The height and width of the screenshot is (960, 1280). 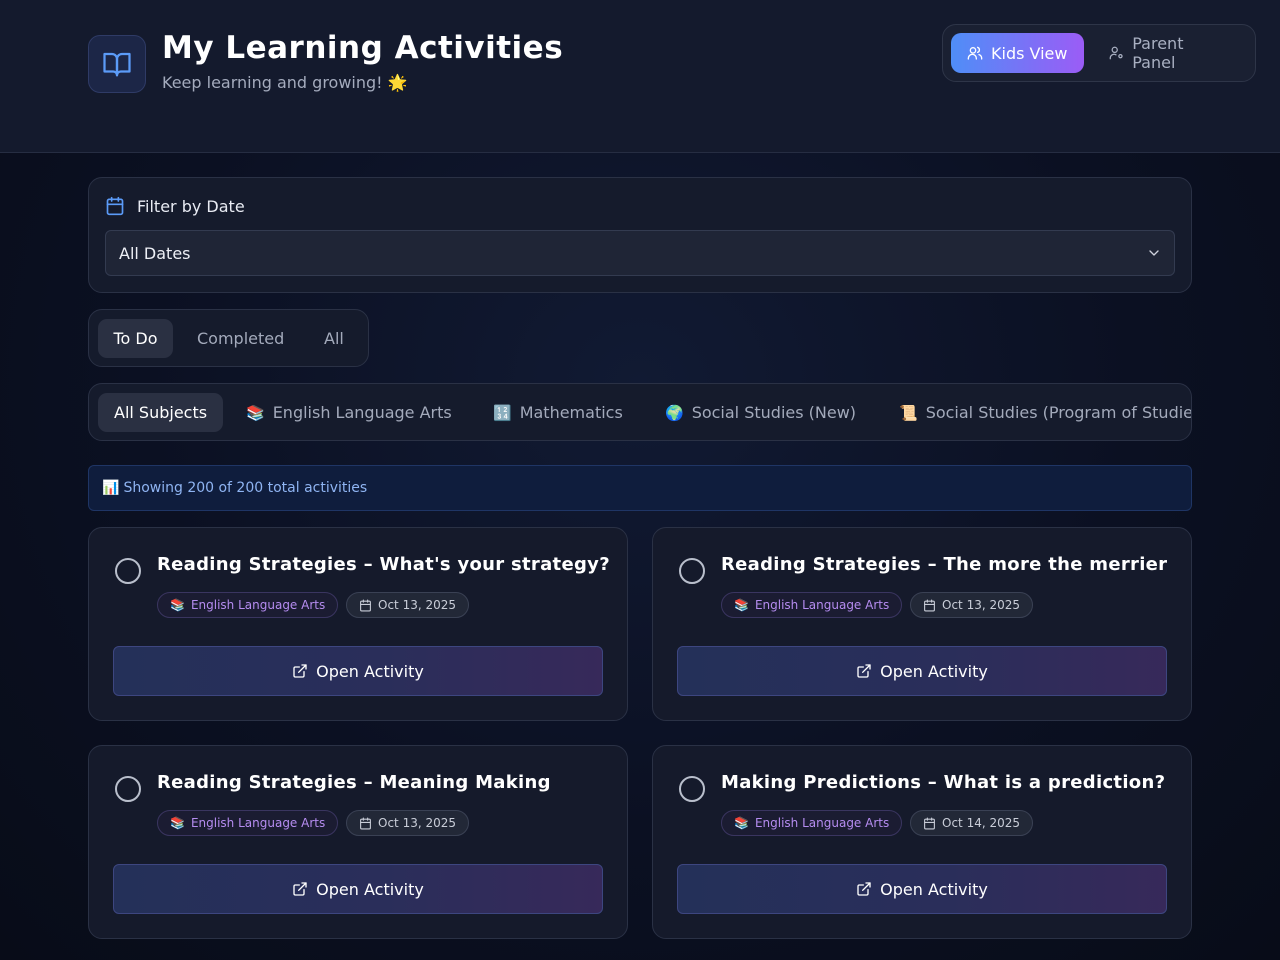 I want to click on activity-count-banner: 📊 Showing 200 of 200 total activities, so click(x=640, y=488).